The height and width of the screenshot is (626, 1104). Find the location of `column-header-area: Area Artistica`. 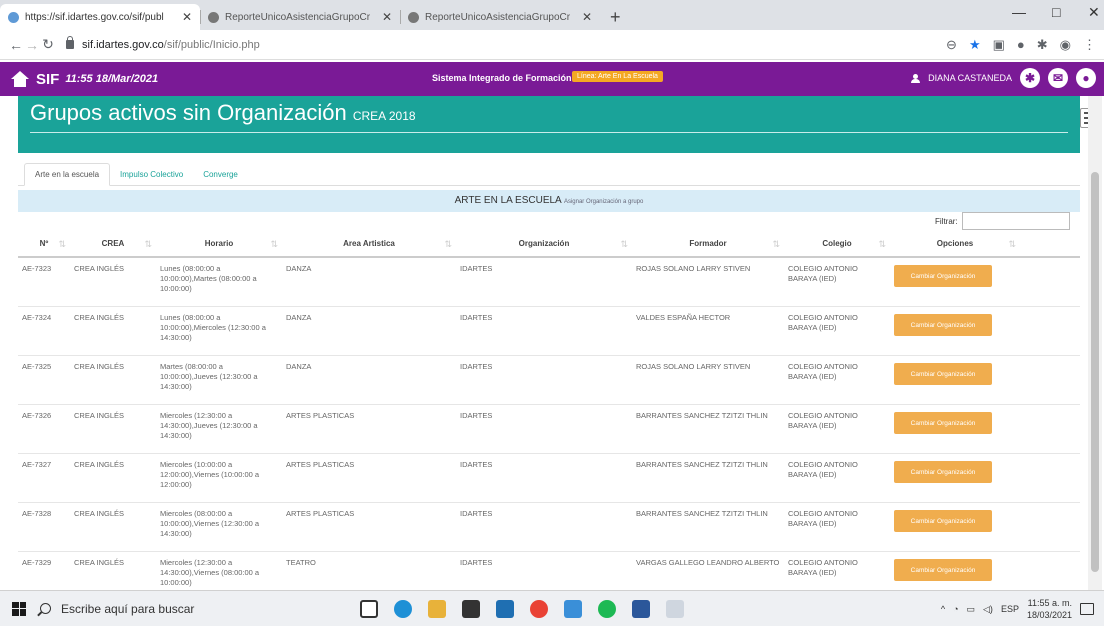

column-header-area: Area Artistica is located at coordinates (369, 244).